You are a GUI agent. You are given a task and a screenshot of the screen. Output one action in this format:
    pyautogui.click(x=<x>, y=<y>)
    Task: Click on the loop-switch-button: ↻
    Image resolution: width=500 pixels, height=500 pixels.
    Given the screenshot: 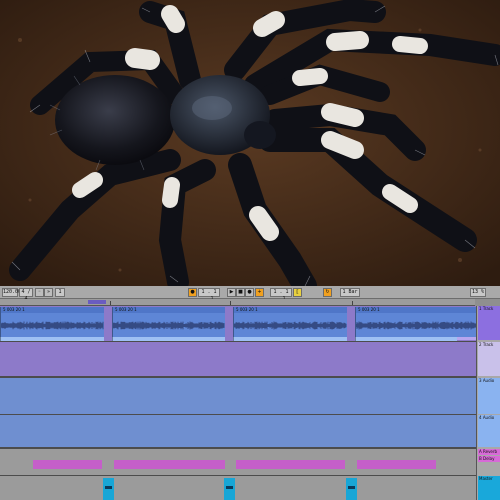 What is the action you would take?
    pyautogui.click(x=327, y=292)
    